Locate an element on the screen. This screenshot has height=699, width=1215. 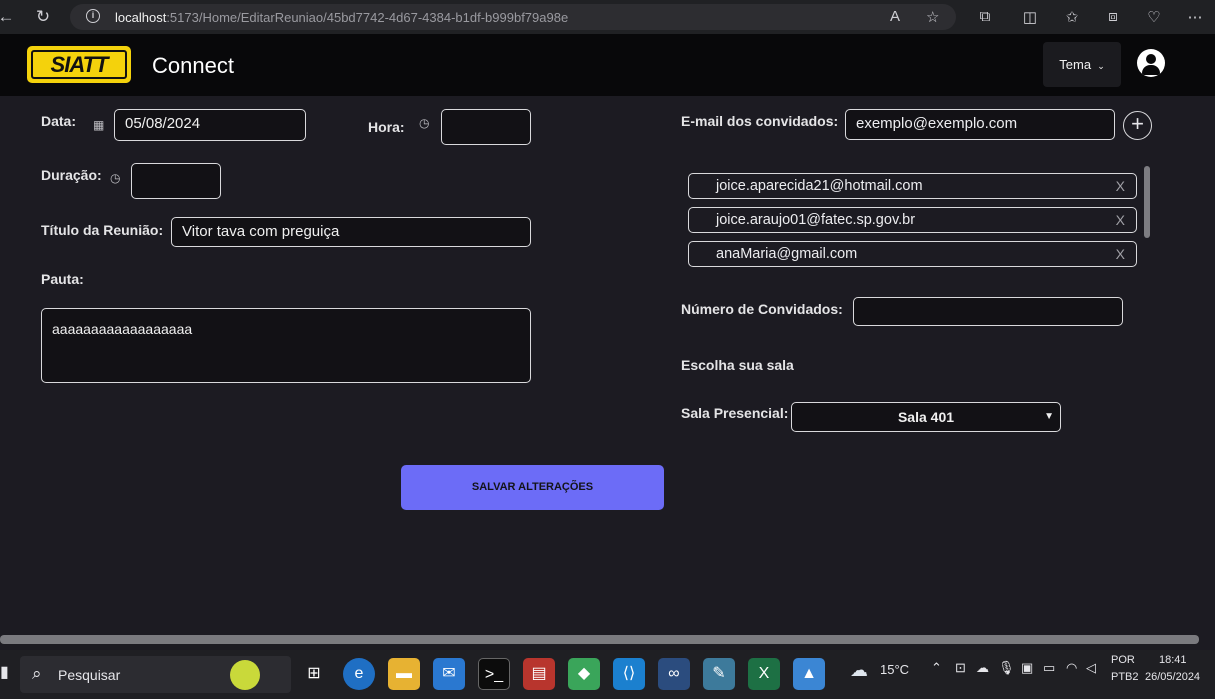
read-aloud-icon: A is located at coordinates (895, 16).